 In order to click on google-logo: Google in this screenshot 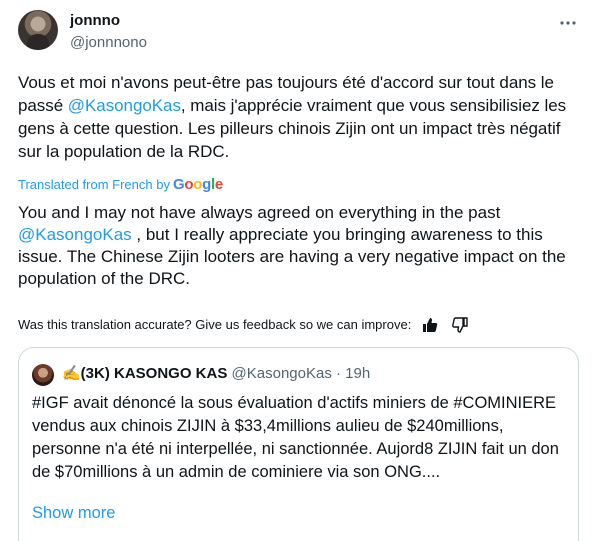, I will do `click(197, 184)`.